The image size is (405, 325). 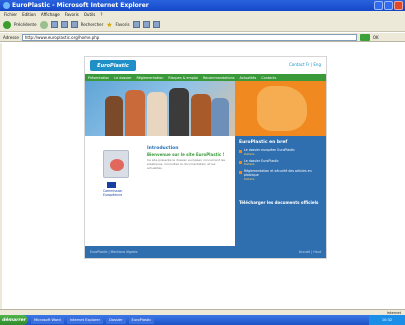 What do you see at coordinates (109, 25) in the screenshot?
I see `favorites-icon: ★` at bounding box center [109, 25].